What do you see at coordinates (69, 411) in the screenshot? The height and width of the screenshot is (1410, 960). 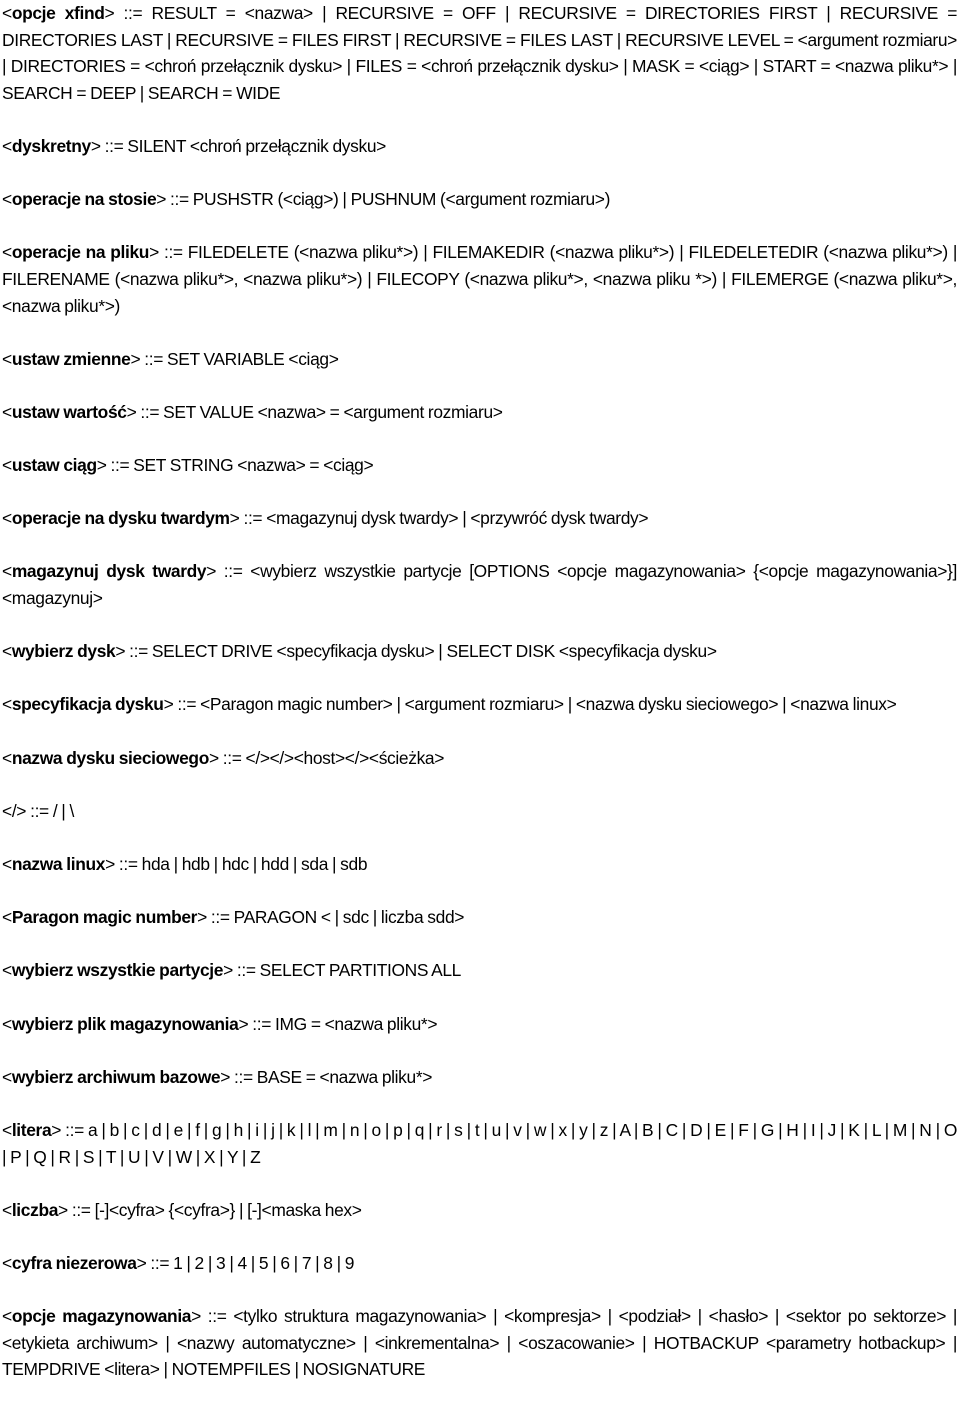 I see `rule-term: ustaw wartość` at bounding box center [69, 411].